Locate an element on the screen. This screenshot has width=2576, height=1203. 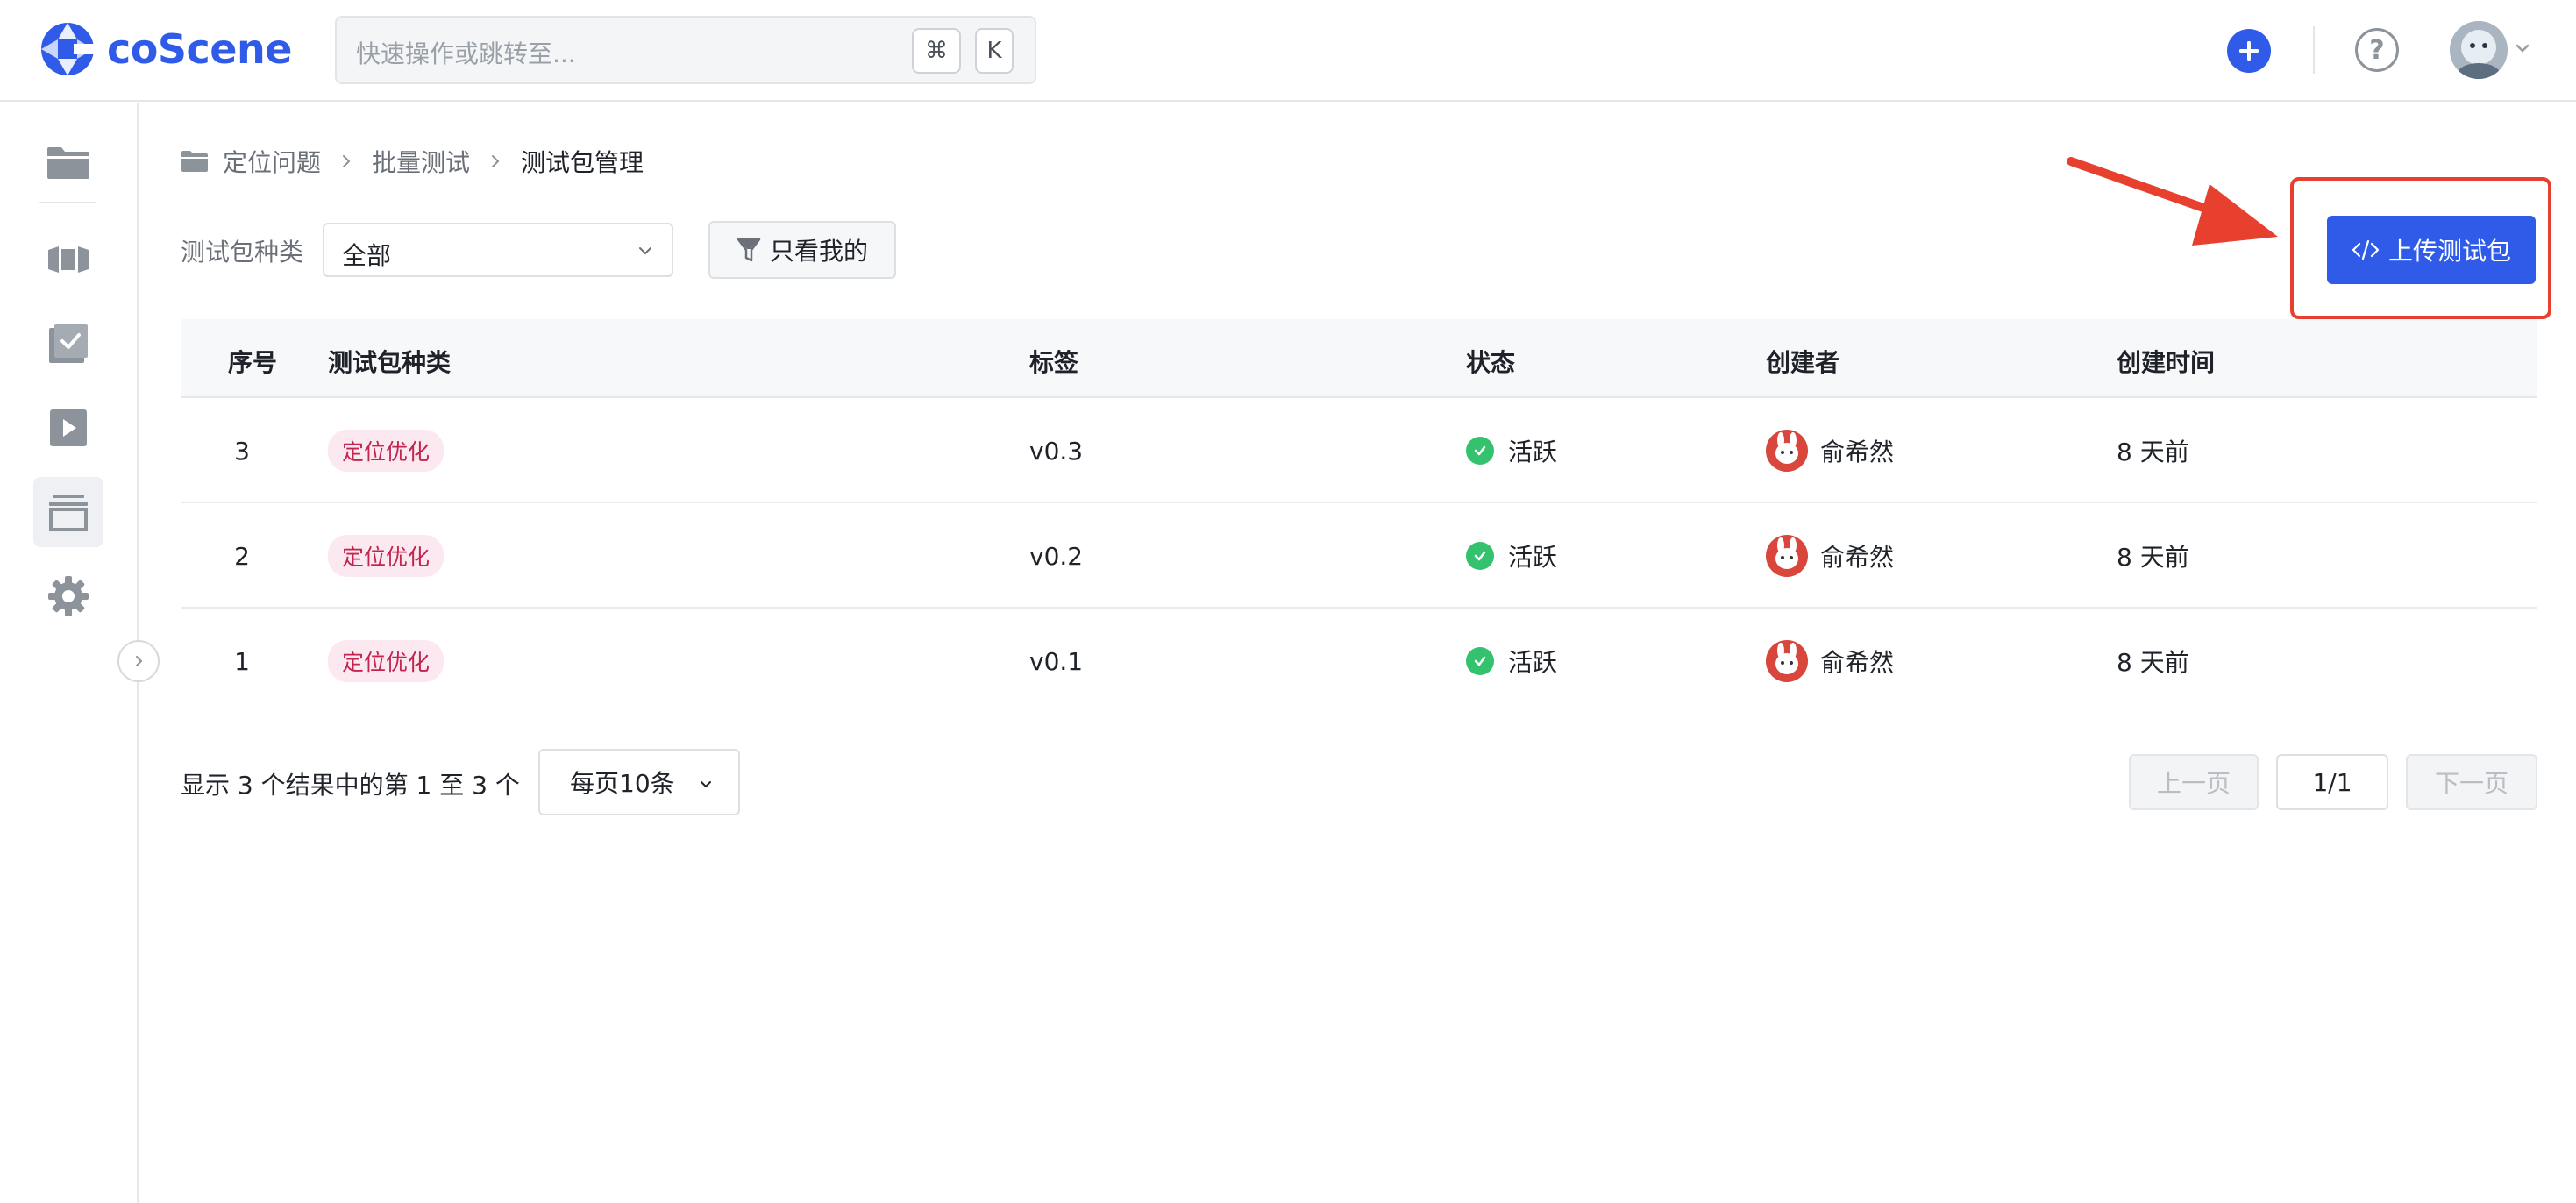
task-check-icon is located at coordinates (68, 343).